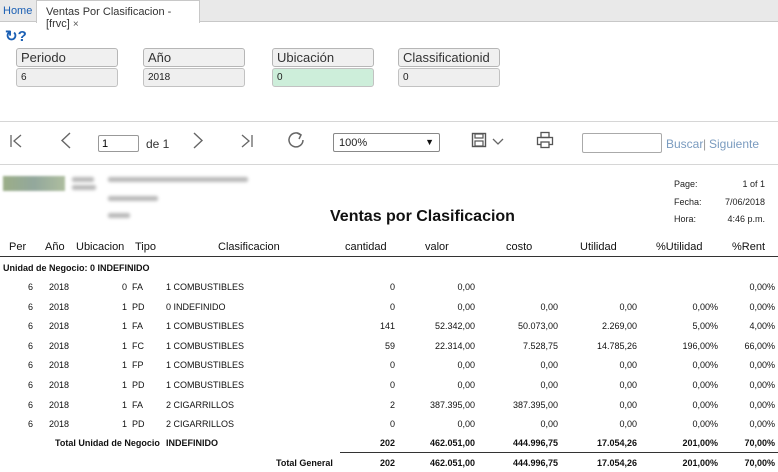 This screenshot has width=778, height=472. I want to click on zoom-select: 100% ▼, so click(386, 142).